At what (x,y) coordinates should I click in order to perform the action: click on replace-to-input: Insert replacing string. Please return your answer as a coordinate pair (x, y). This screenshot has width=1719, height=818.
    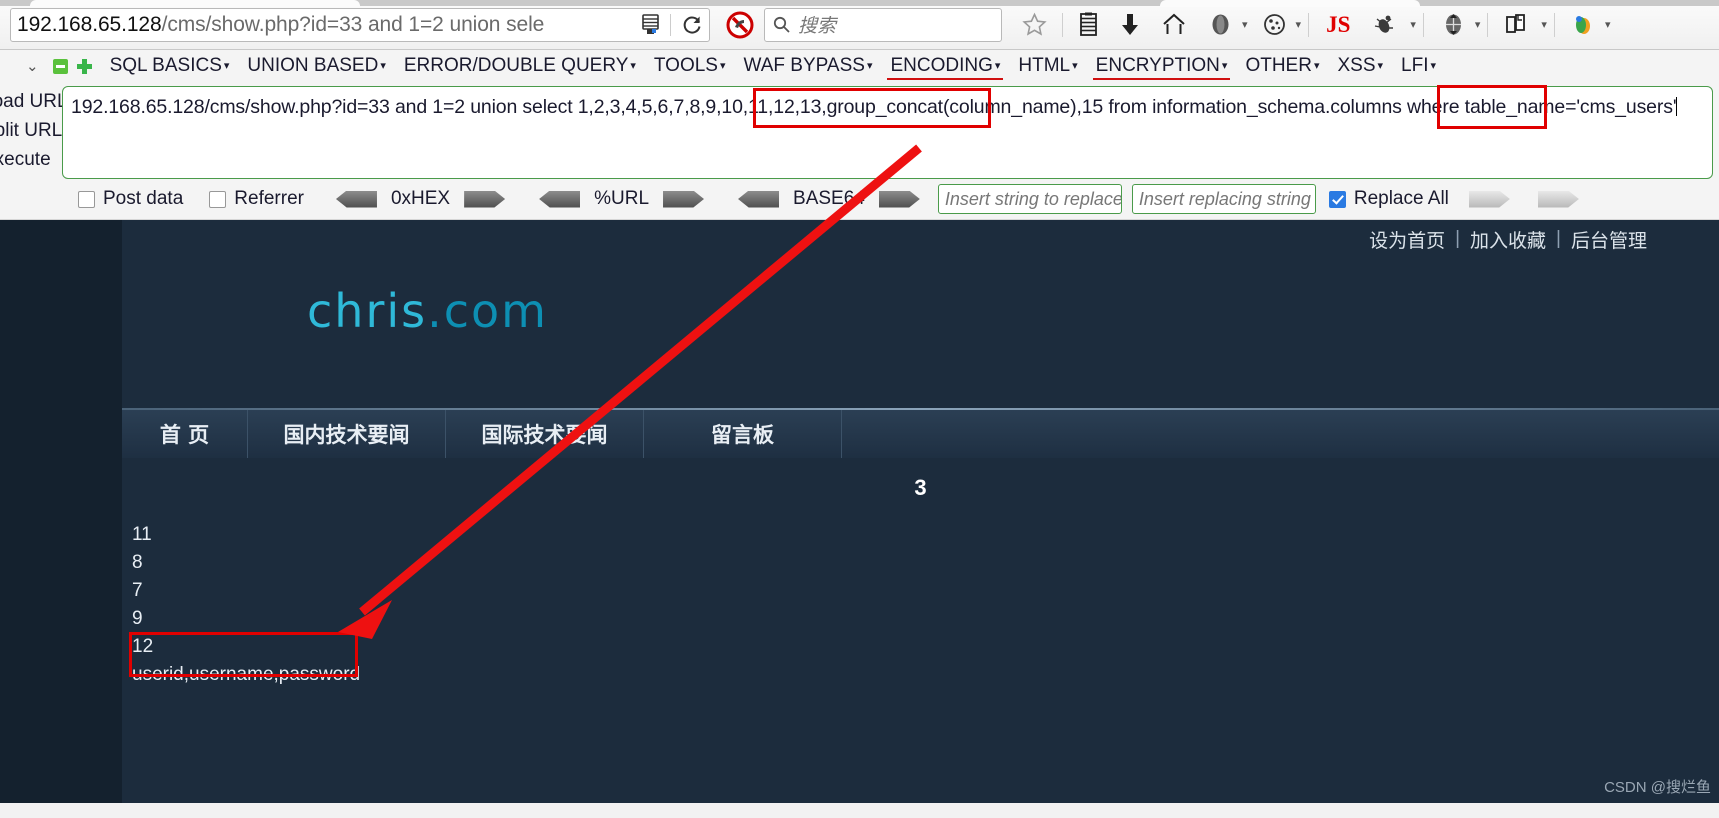
    Looking at the image, I should click on (1223, 199).